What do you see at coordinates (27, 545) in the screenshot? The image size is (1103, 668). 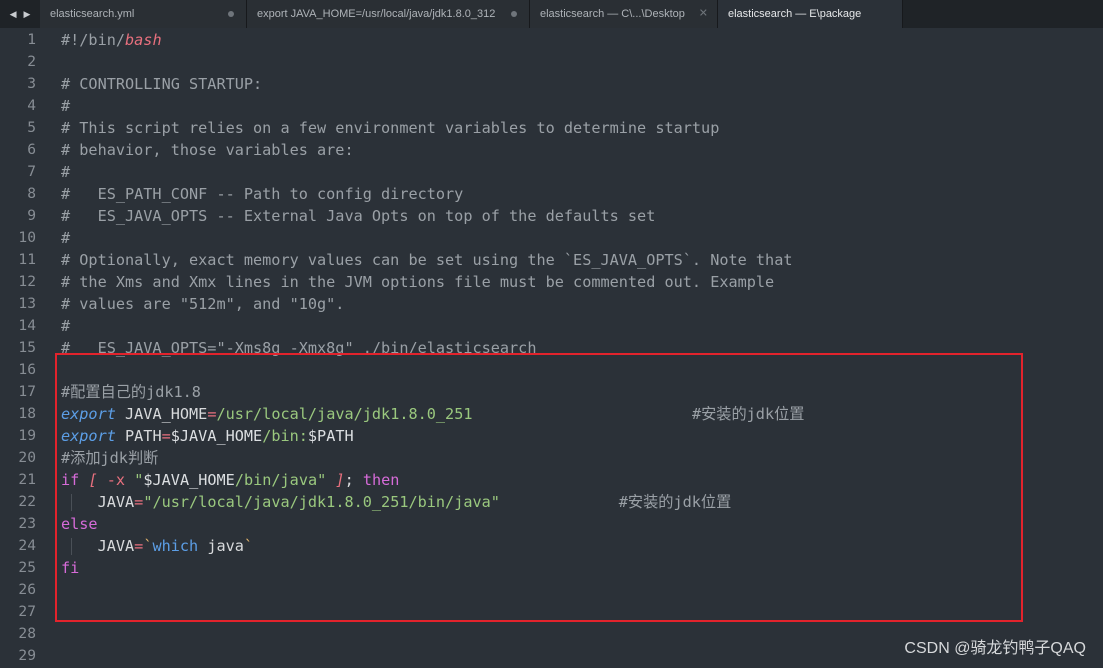 I see `line-number: 24` at bounding box center [27, 545].